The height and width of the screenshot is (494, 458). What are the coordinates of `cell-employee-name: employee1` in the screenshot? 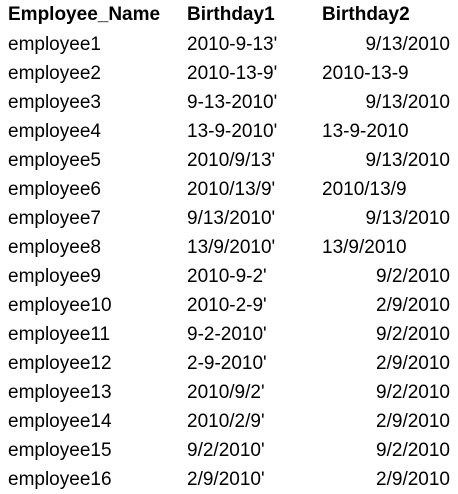 It's located at (54, 44).